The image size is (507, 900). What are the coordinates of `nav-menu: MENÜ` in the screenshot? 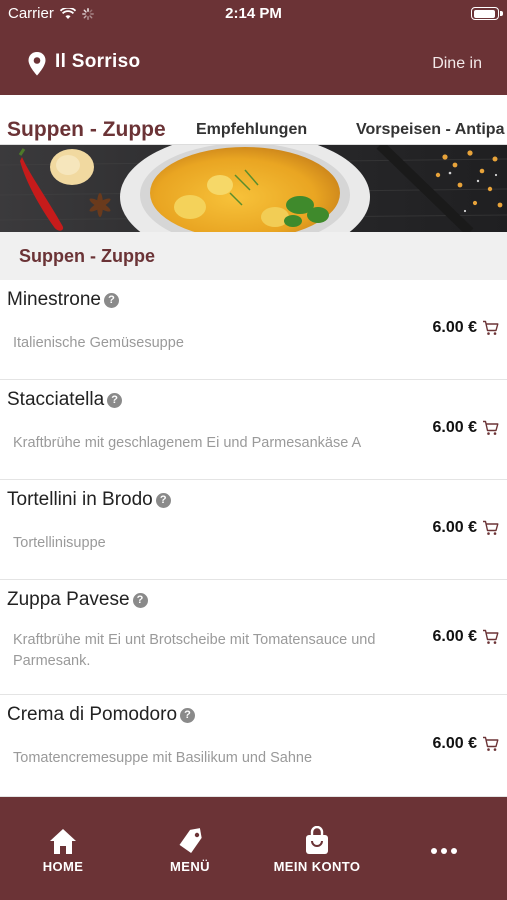 It's located at (190, 848).